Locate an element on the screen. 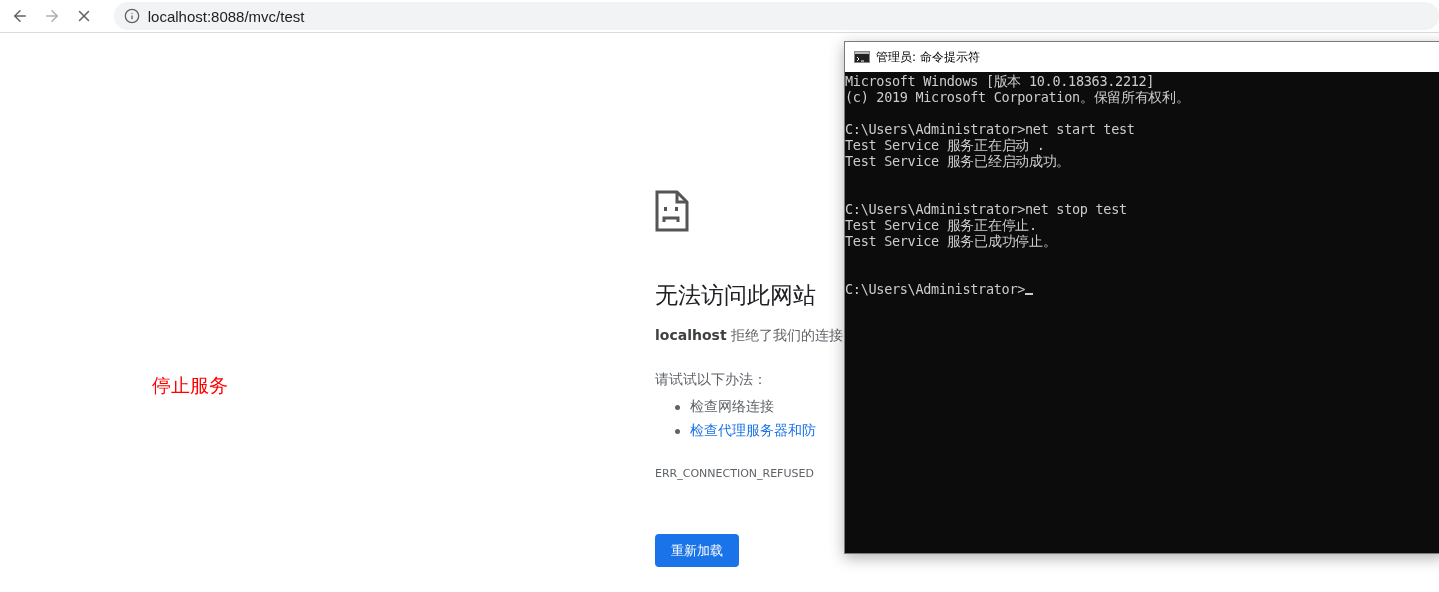  error-title: 无法访问此网站 is located at coordinates (736, 295).